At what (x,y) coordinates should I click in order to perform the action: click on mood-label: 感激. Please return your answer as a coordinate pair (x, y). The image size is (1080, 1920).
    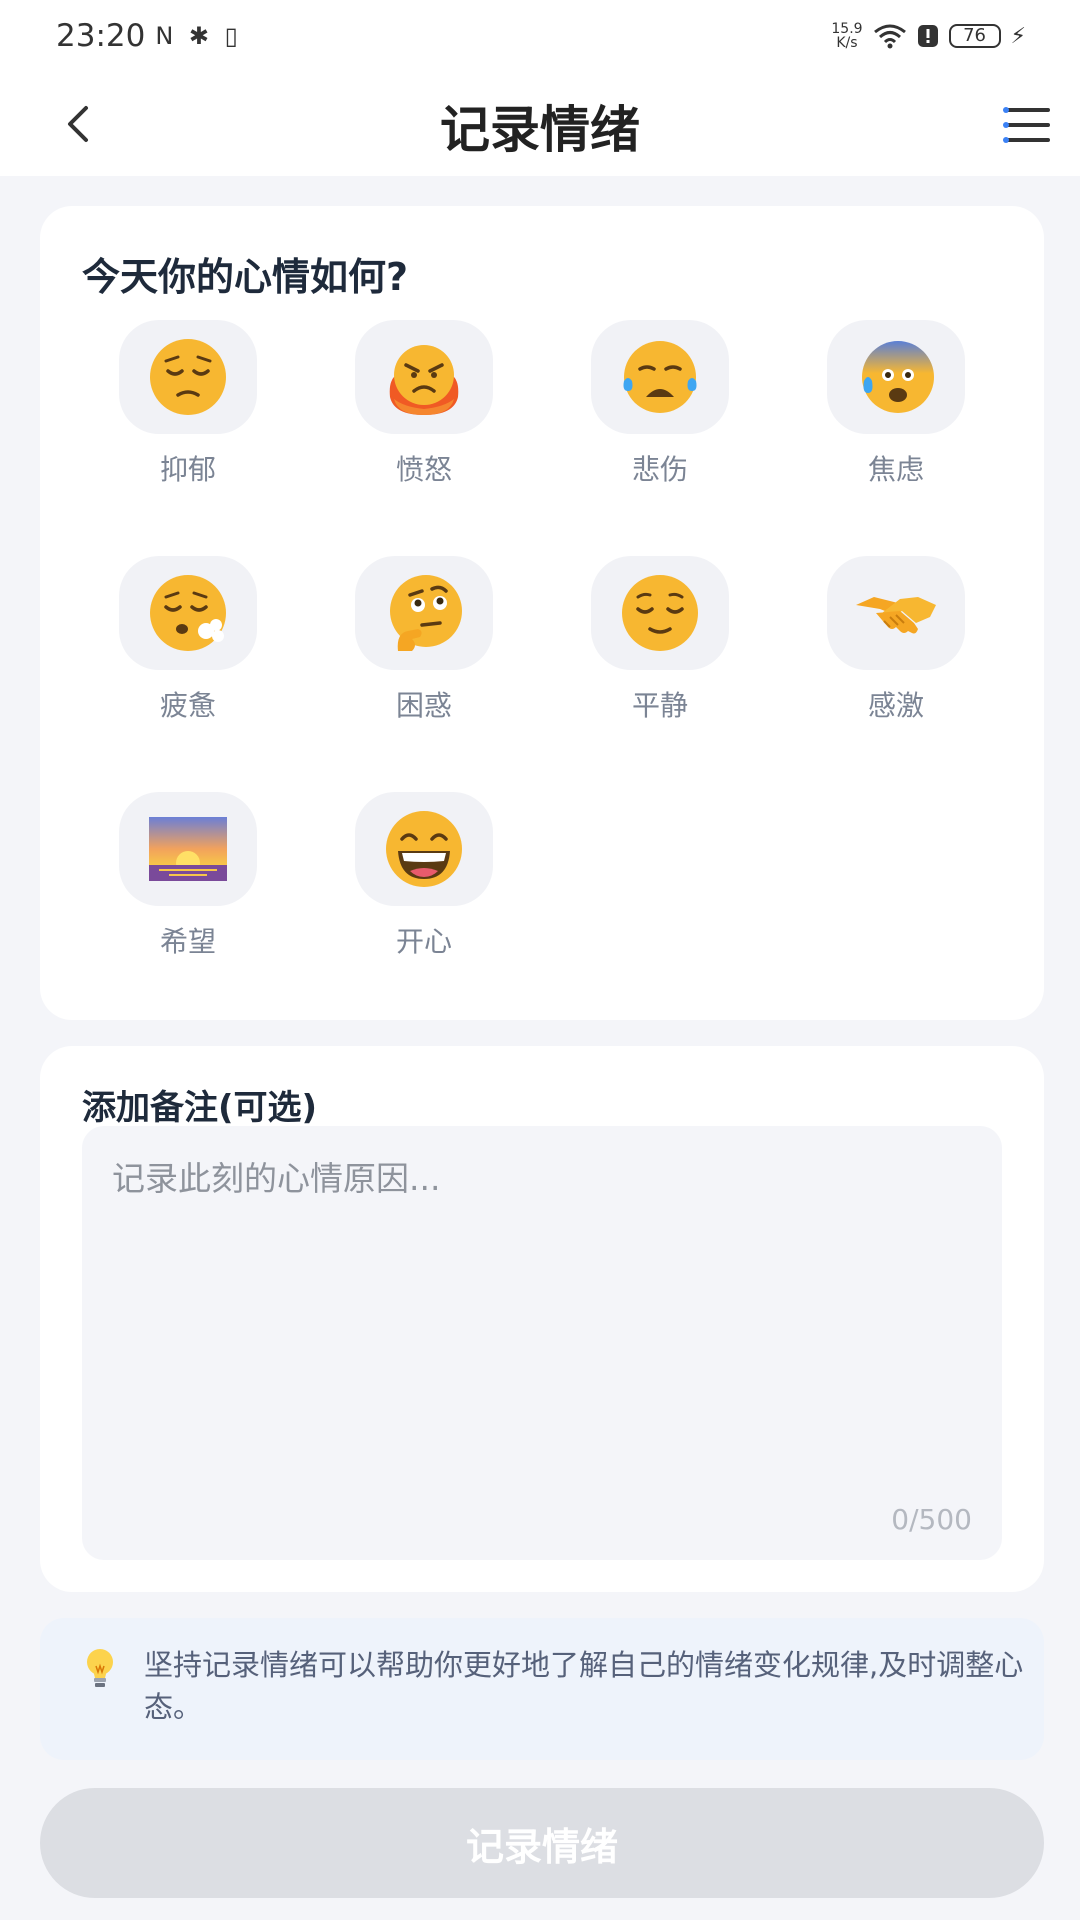
    Looking at the image, I should click on (895, 705).